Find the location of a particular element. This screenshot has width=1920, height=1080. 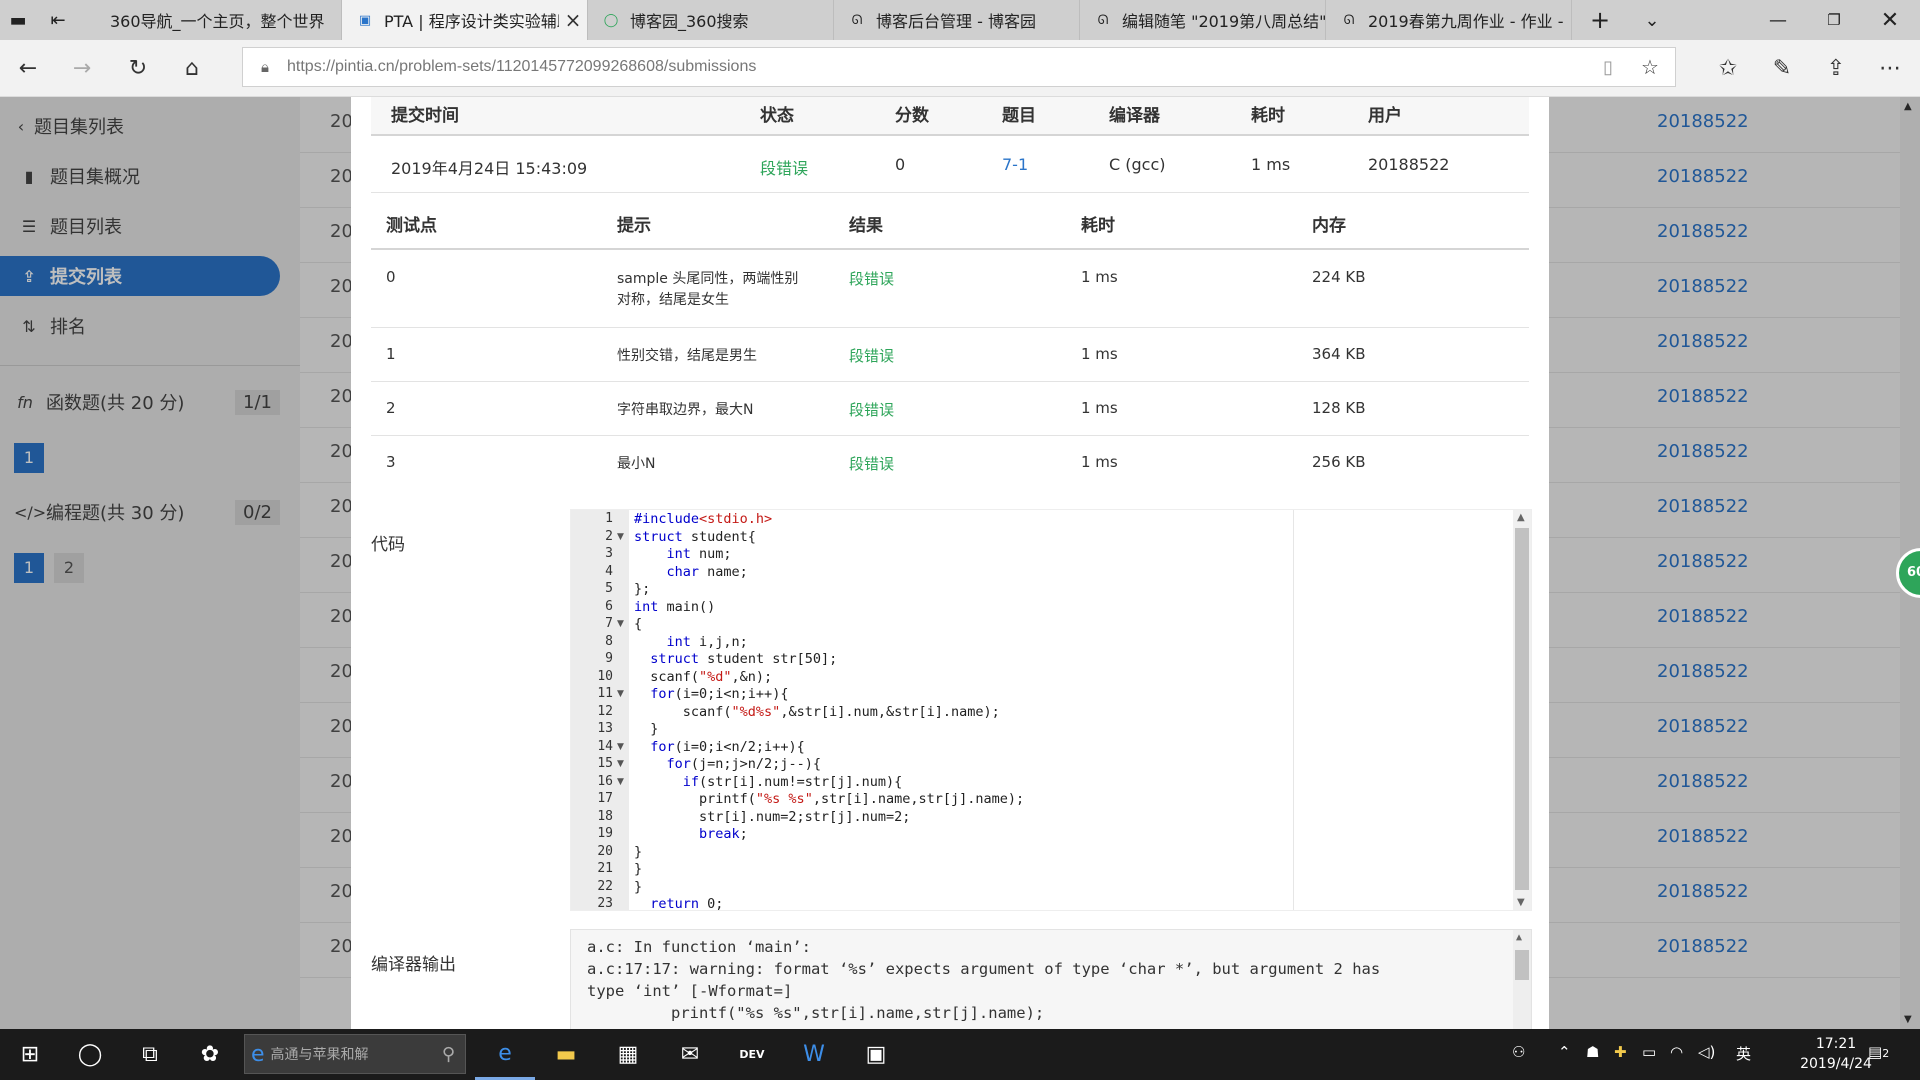

code-line: } is located at coordinates (638, 869).